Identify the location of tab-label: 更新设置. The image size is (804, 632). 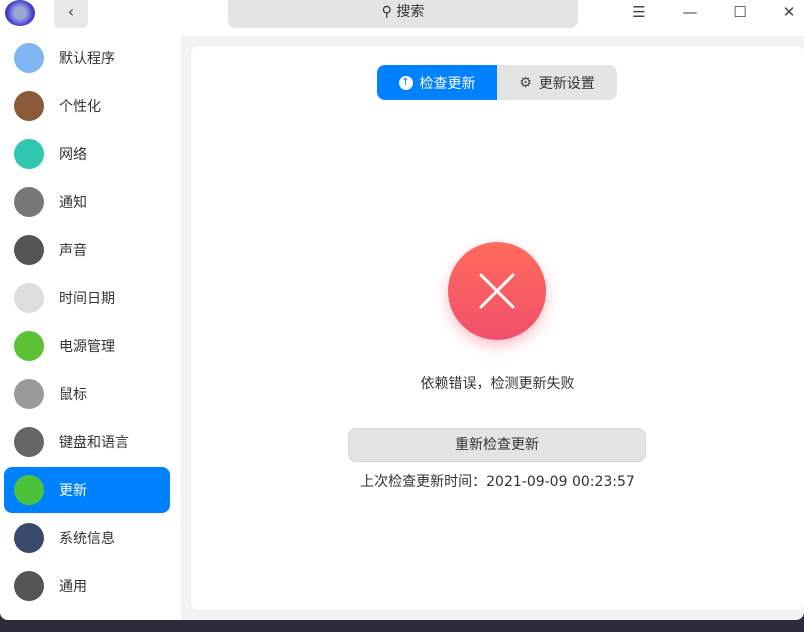
(566, 83).